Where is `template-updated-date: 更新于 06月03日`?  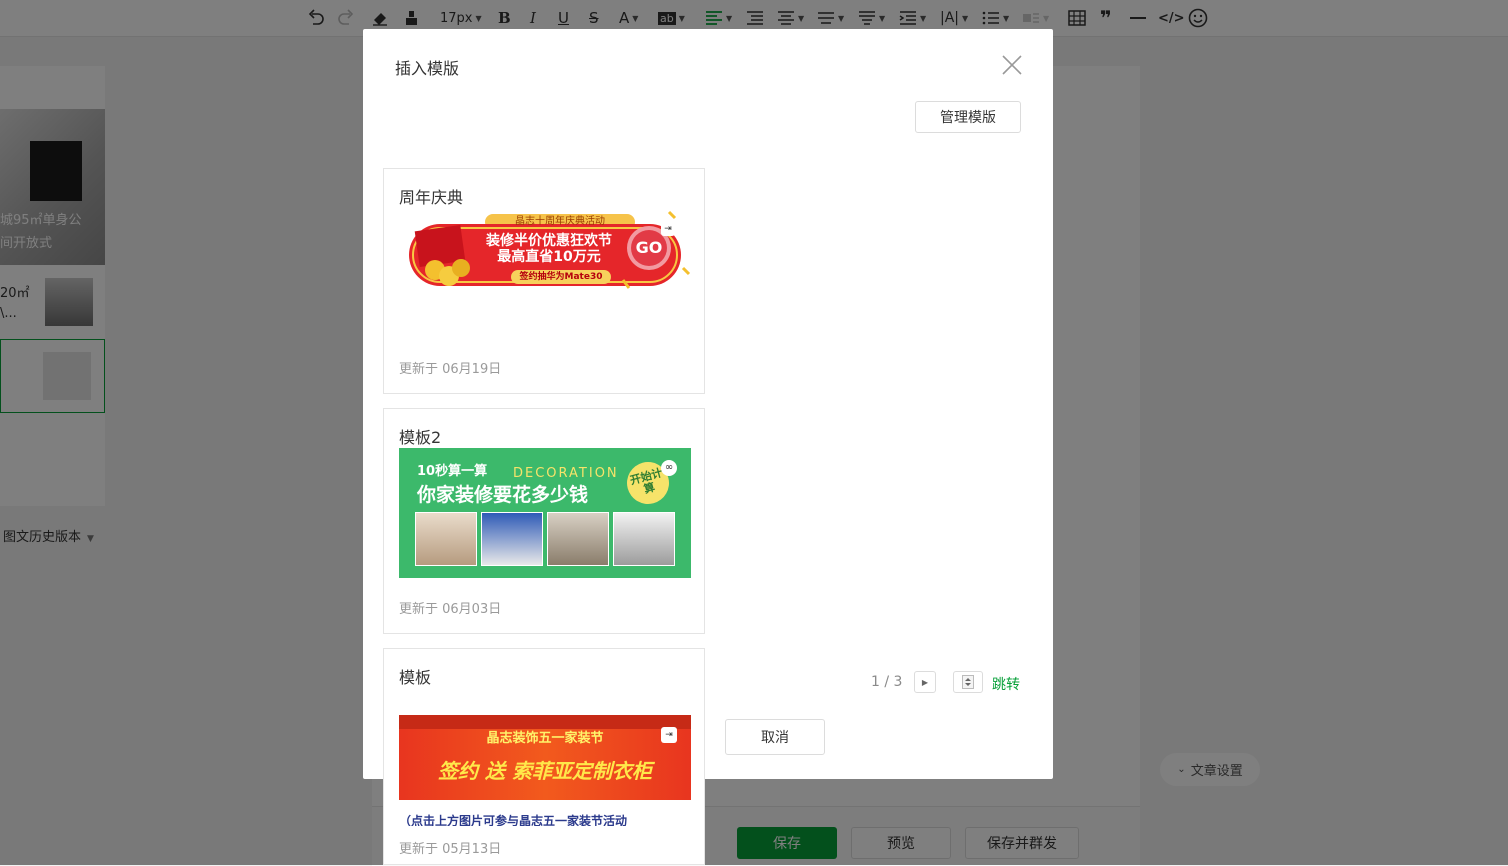
template-updated-date: 更新于 06月03日 is located at coordinates (450, 609).